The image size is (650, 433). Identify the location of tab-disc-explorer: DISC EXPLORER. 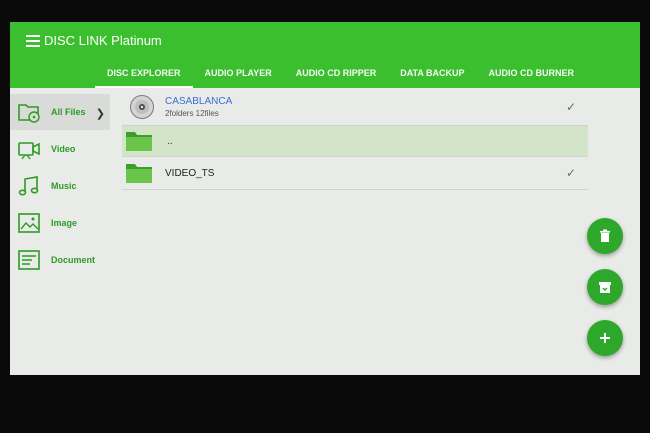
(144, 77).